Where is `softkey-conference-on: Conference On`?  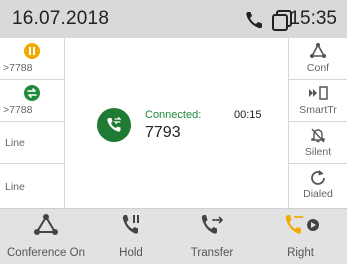
softkey-conference-on: Conference On is located at coordinates (46, 236).